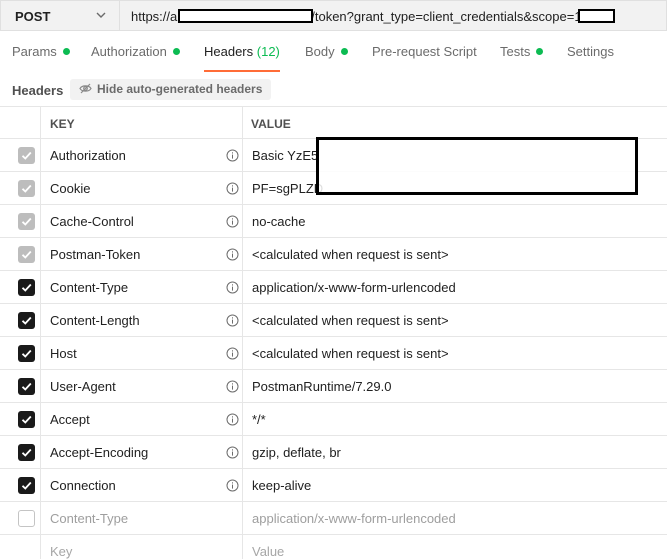 Image resolution: width=667 pixels, height=559 pixels. Describe the element at coordinates (83, 485) in the screenshot. I see `header-key: Connection` at that location.